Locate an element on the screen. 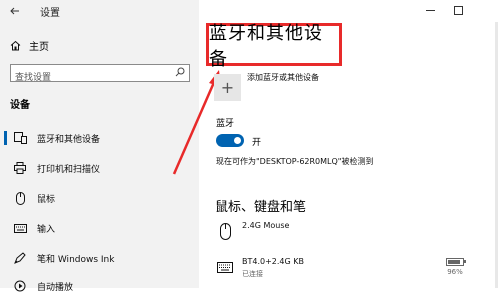 Image resolution: width=500 pixels, height=296 pixels. device-status: 已连接 is located at coordinates (252, 274).